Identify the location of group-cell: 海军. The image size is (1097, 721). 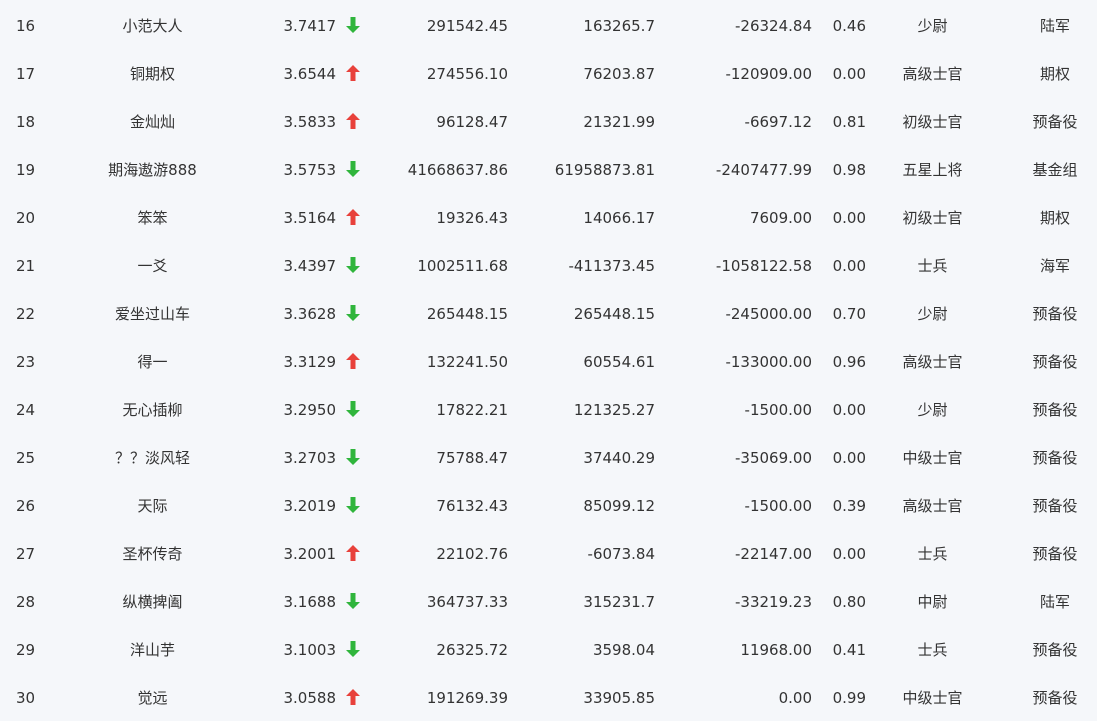
(1054, 266).